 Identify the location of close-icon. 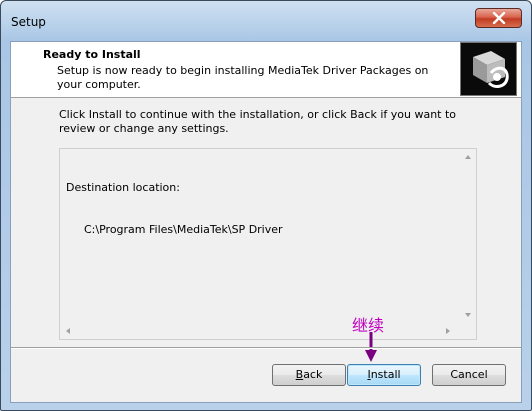
(499, 18).